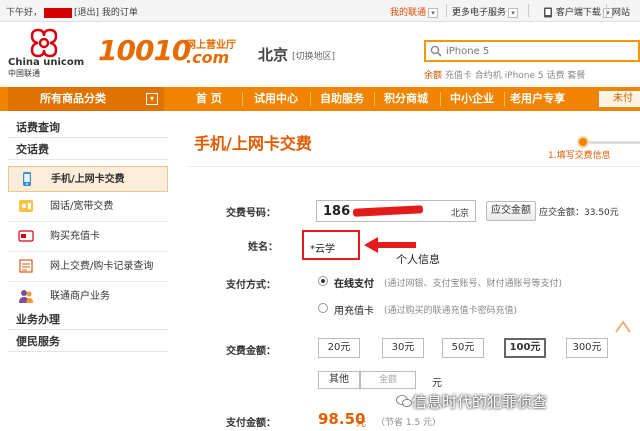 The image size is (640, 431). What do you see at coordinates (485, 11) in the screenshot?
I see `more-services-menu: 更多电子服务 ▾` at bounding box center [485, 11].